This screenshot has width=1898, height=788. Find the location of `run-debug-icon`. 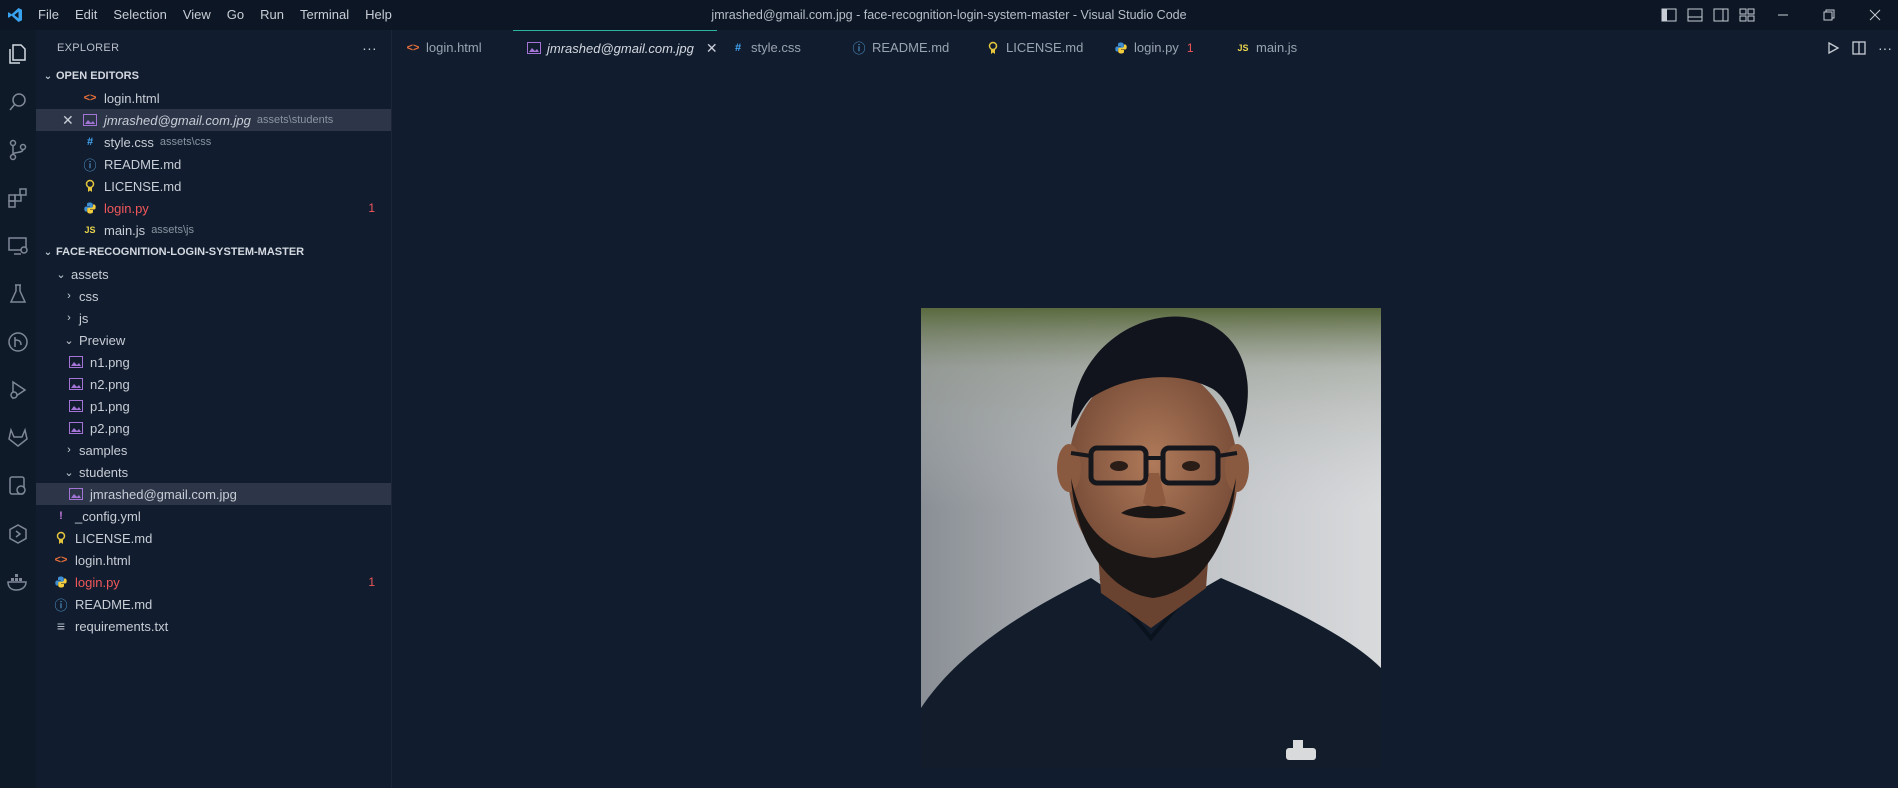

run-debug-icon is located at coordinates (18, 390).